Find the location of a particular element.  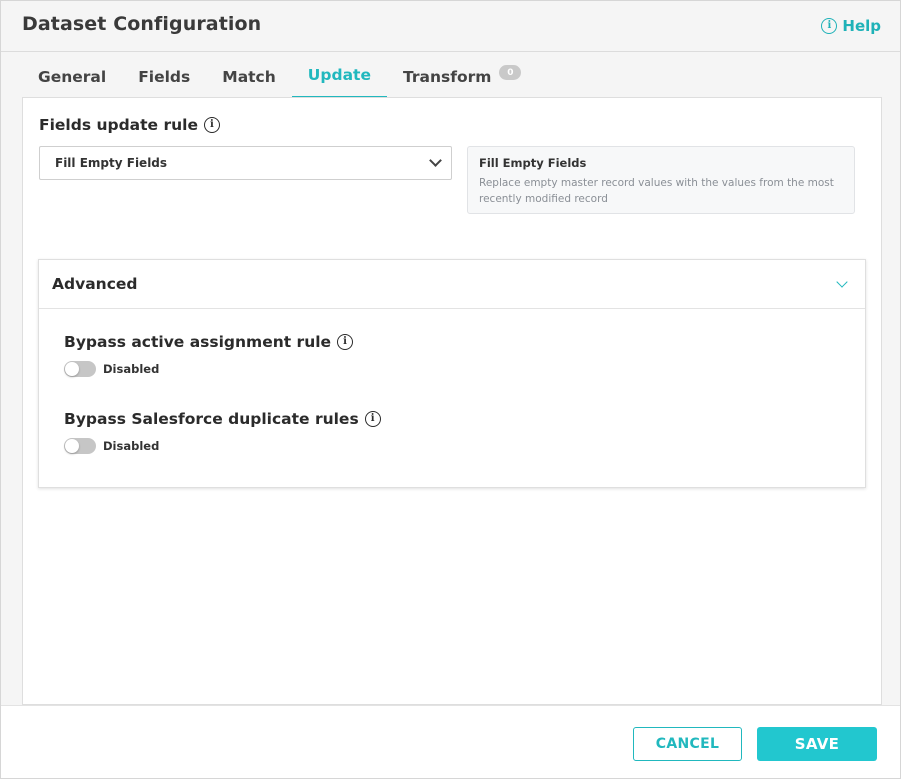

setting-label: Bypass active assignment rule i is located at coordinates (209, 342).